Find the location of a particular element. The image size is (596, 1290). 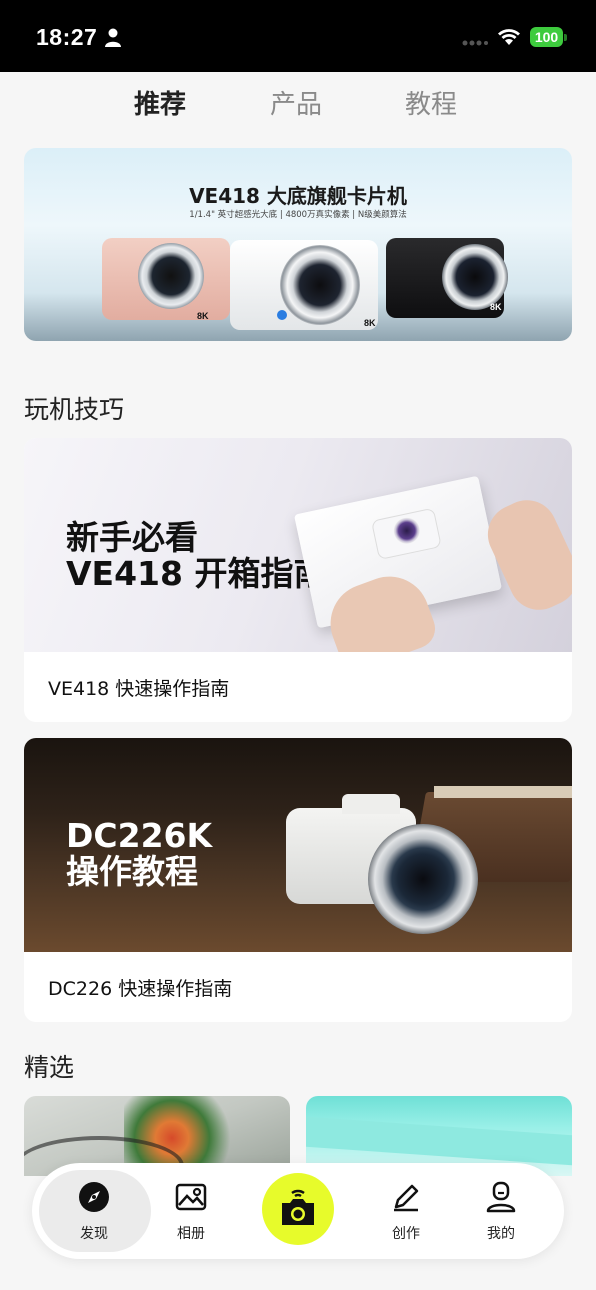

camera-white-image is located at coordinates (304, 285).